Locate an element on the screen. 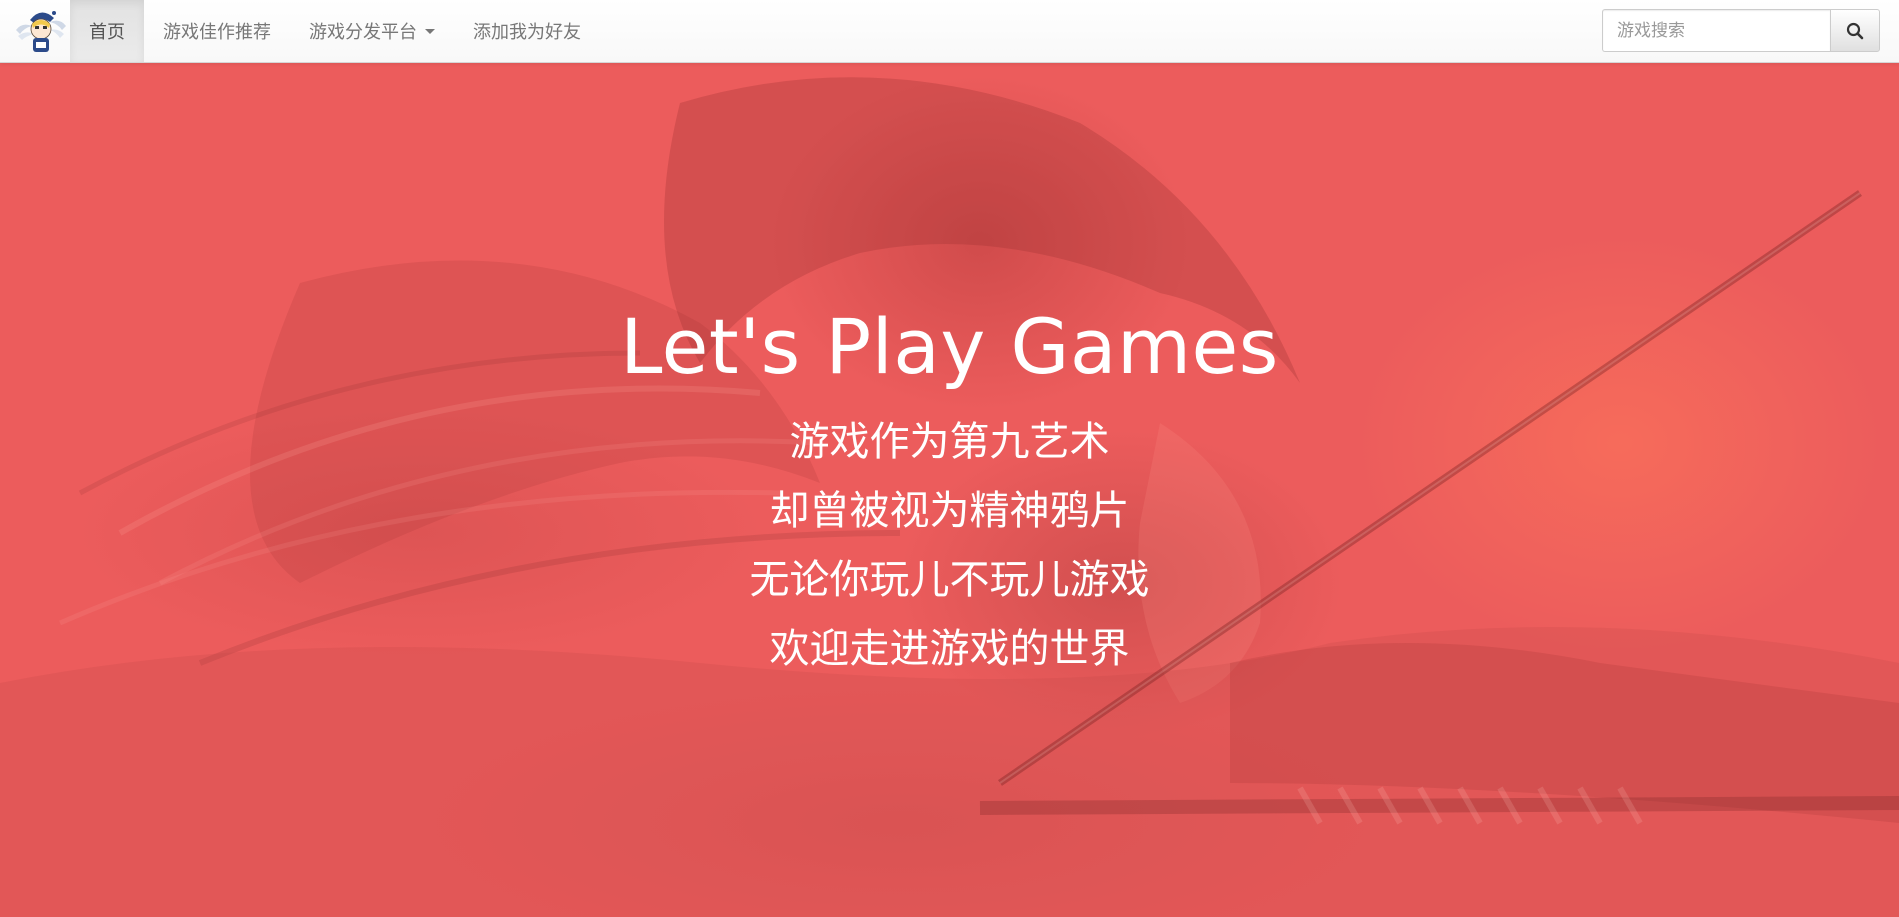 The height and width of the screenshot is (917, 1899). top-navbar: 首页 游戏佳作推荐 游戏分发平台 添加我为好友 is located at coordinates (949, 31).